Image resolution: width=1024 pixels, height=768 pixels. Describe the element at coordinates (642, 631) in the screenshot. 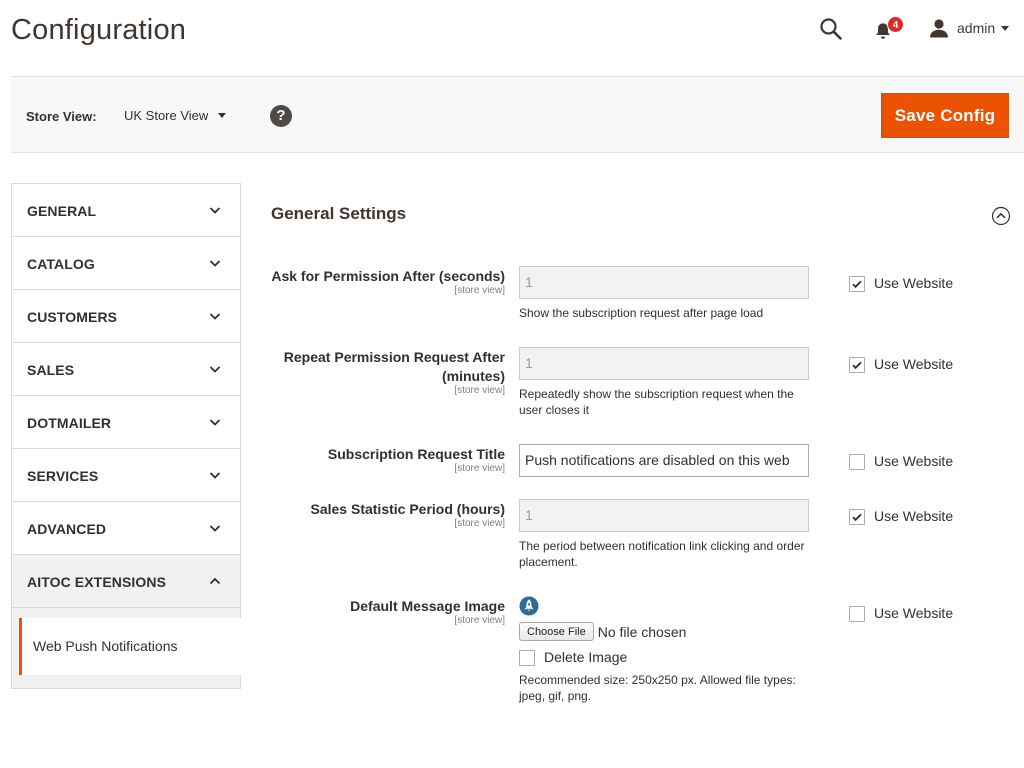

I see `file-status-text: No file chosen` at that location.